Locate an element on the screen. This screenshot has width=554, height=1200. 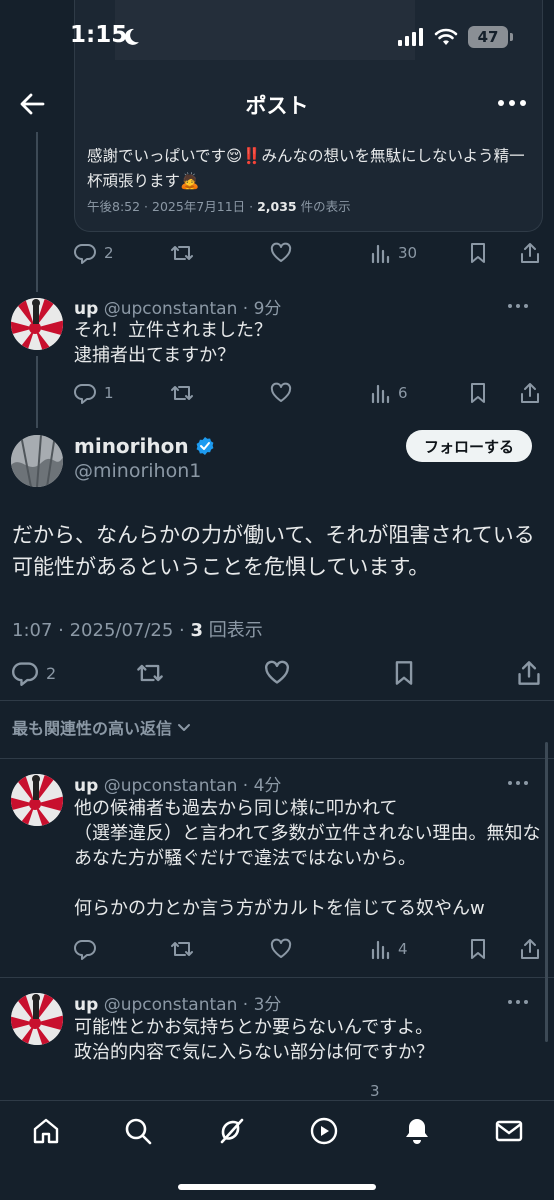
status-indicators: 47 is located at coordinates (455, 37).